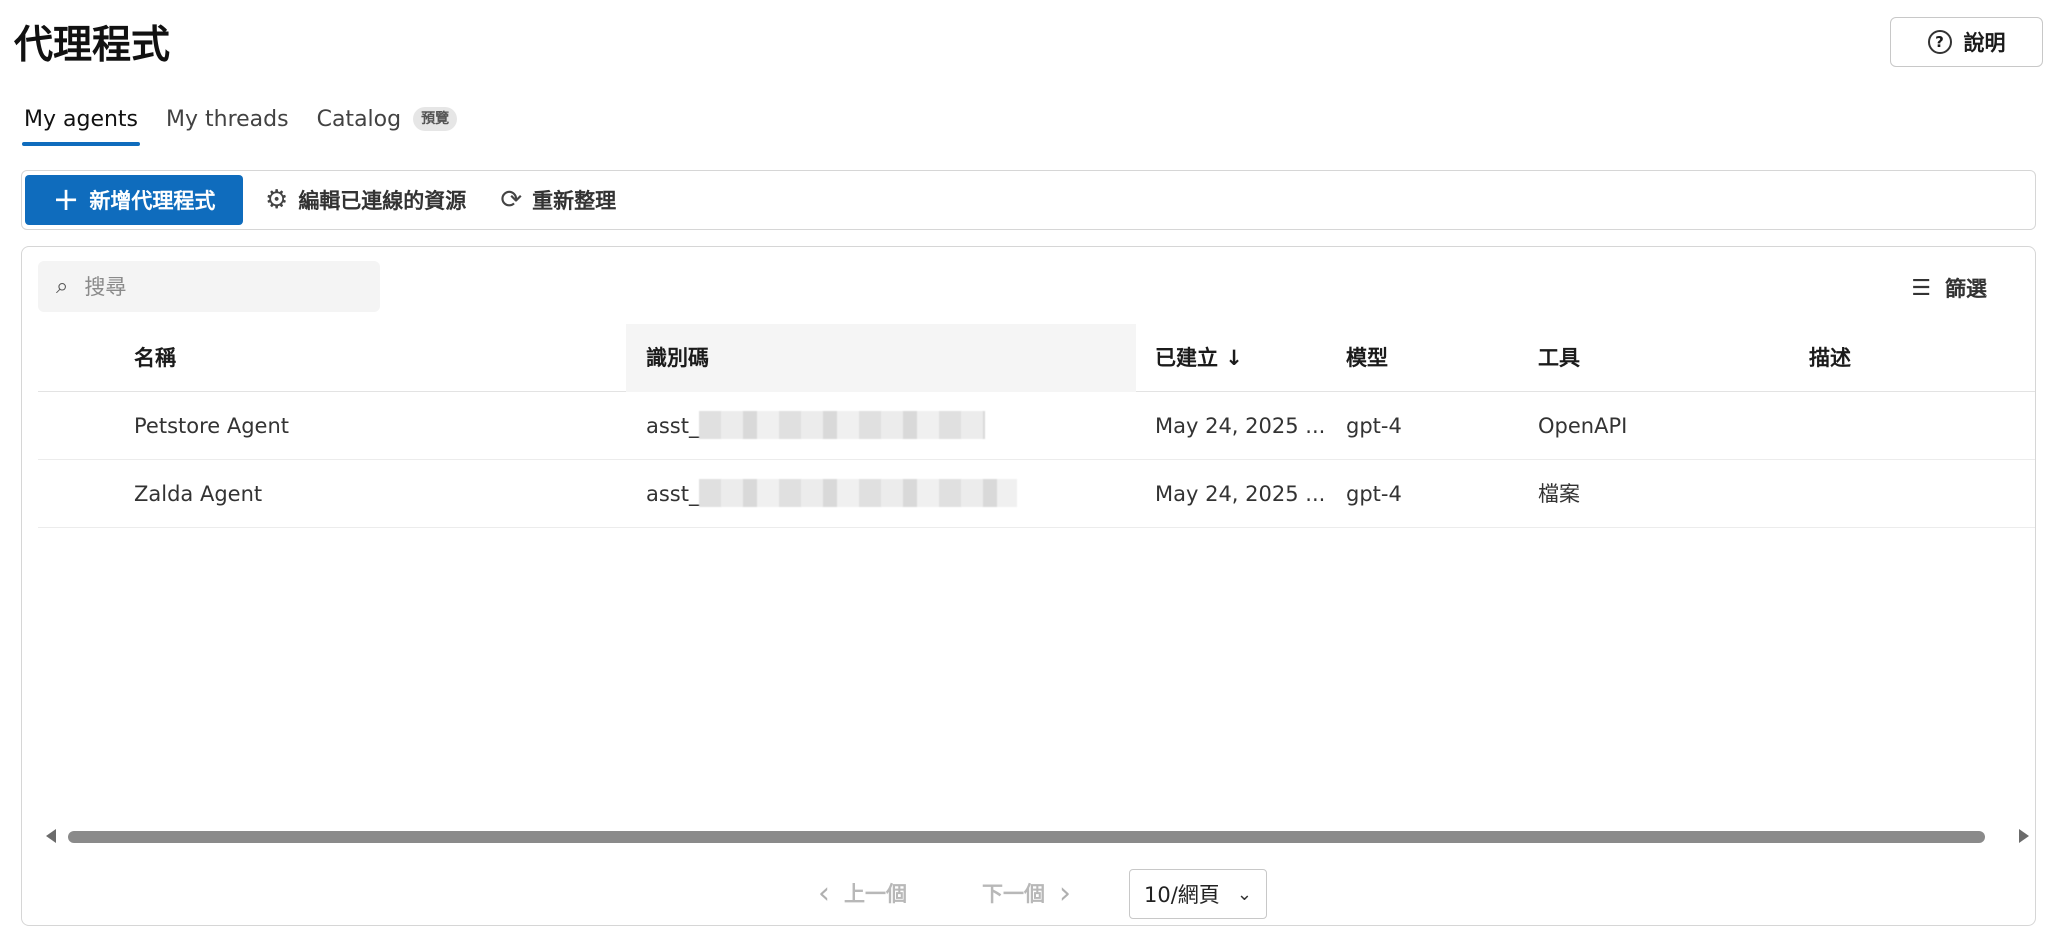 Image resolution: width=2048 pixels, height=943 pixels. I want to click on tab-label: Catalog, so click(359, 119).